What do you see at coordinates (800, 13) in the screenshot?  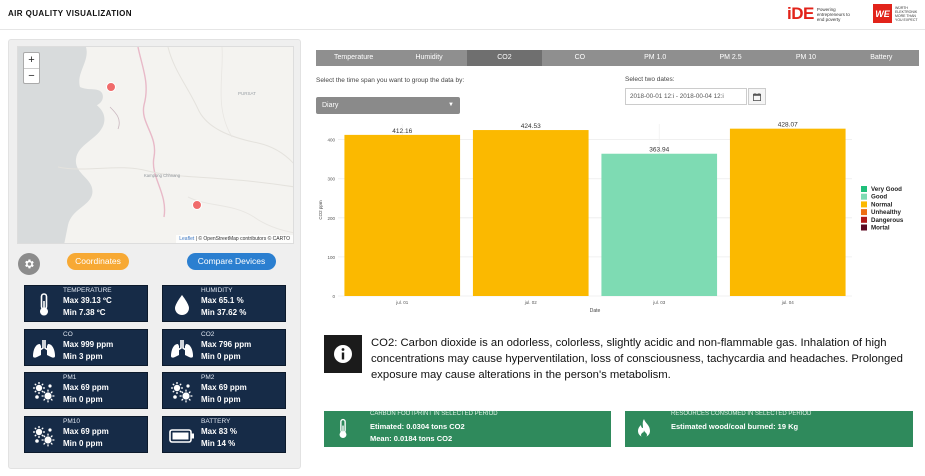 I see `ide-logo-mark: iDE` at bounding box center [800, 13].